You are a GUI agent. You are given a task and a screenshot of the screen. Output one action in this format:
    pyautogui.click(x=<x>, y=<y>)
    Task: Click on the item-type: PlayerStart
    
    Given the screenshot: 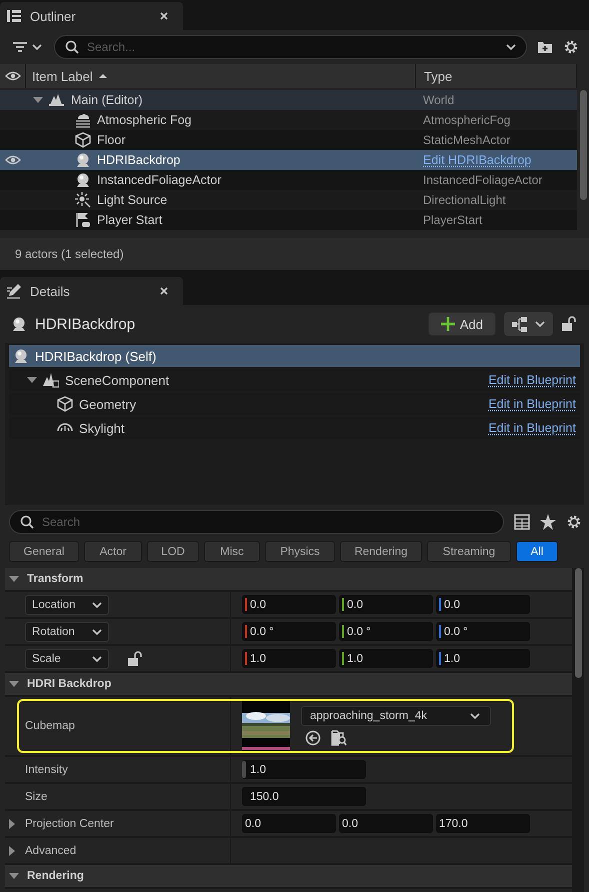 What is the action you would take?
    pyautogui.click(x=452, y=220)
    